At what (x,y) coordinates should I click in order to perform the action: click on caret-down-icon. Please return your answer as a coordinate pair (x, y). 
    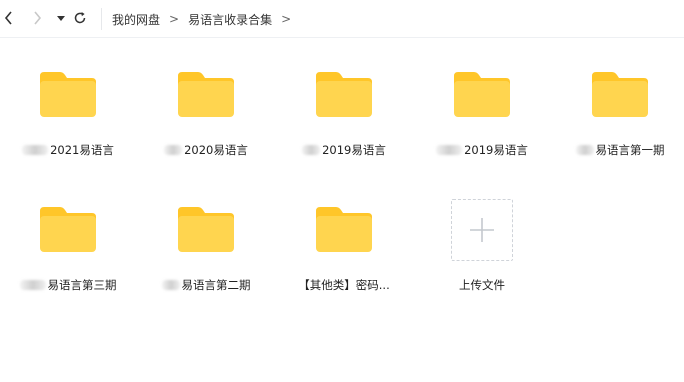
    Looking at the image, I should click on (61, 18).